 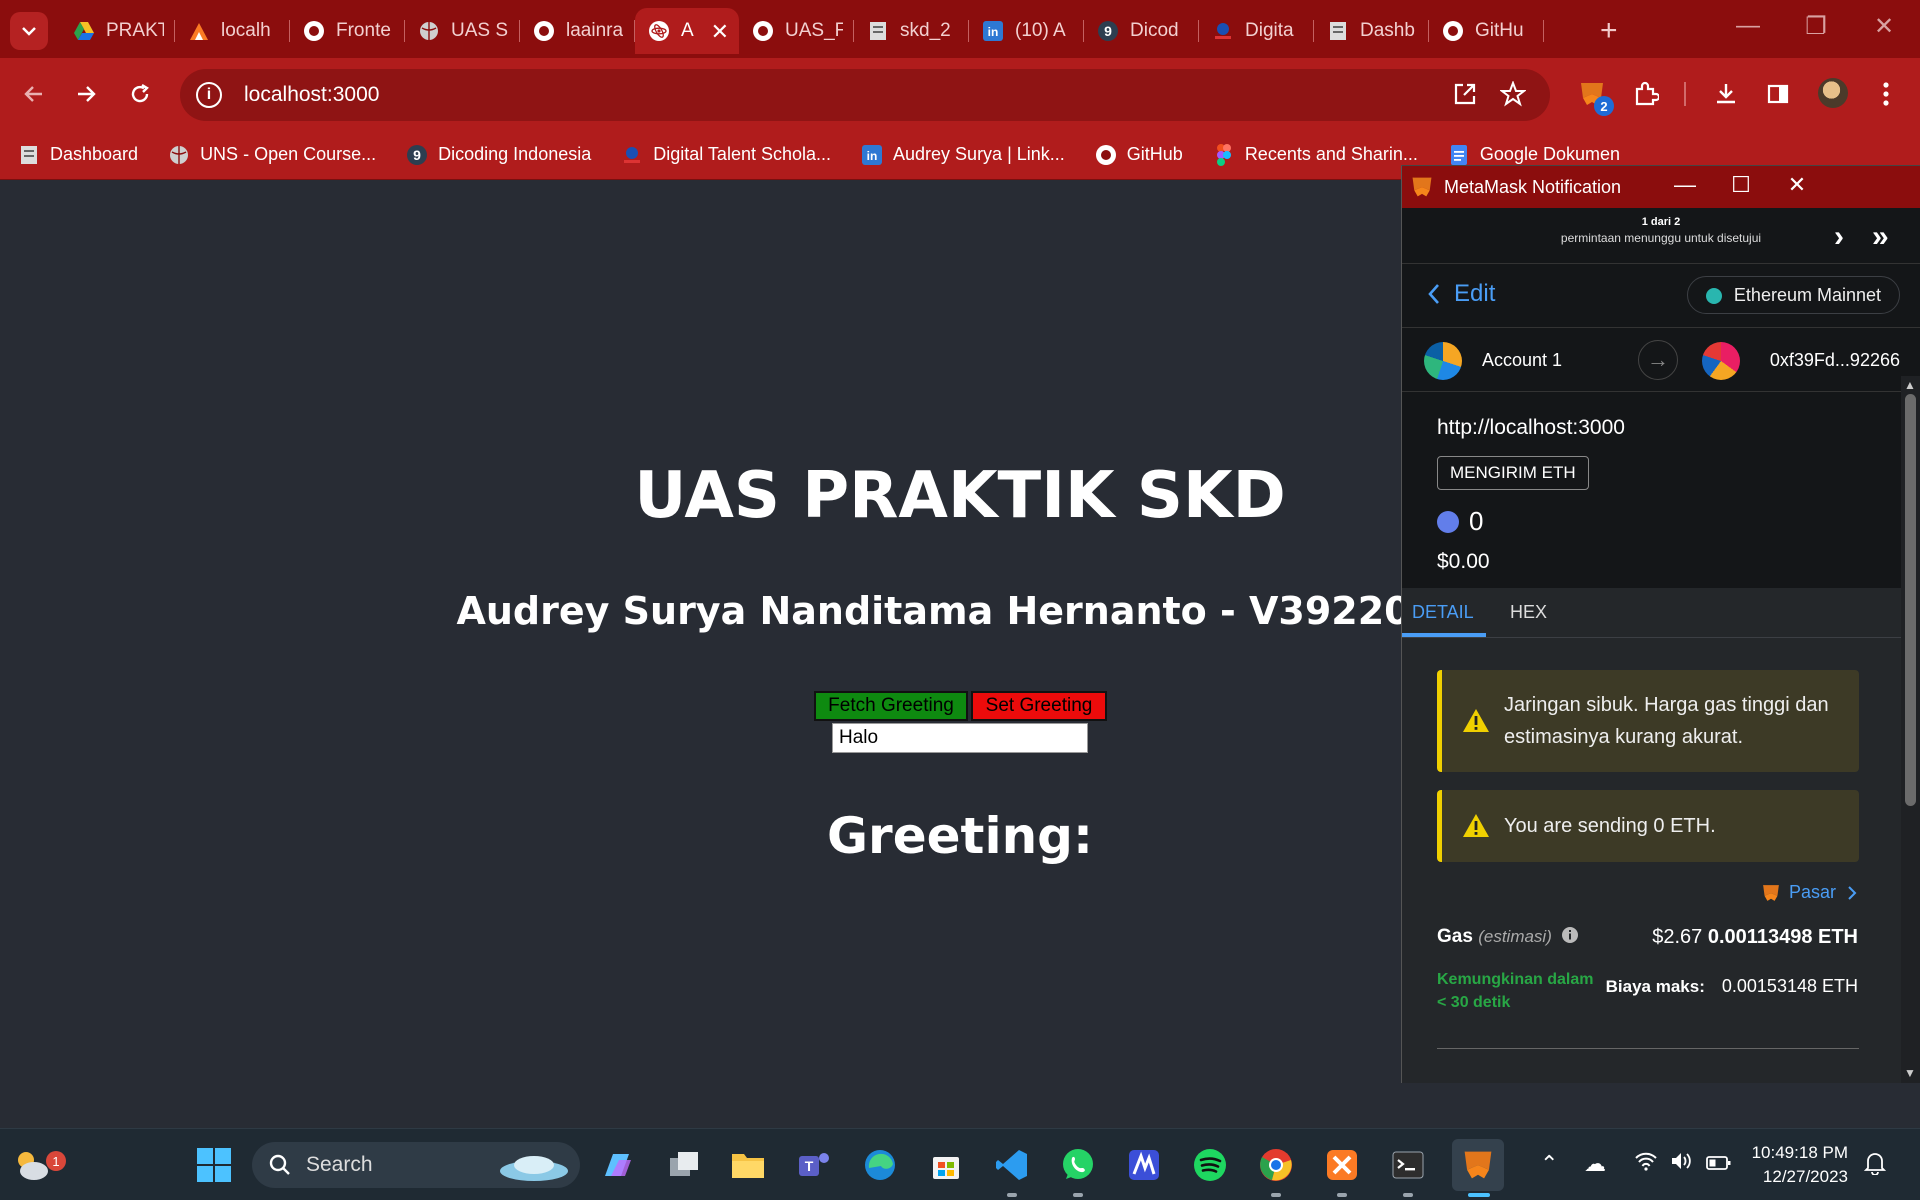 I want to click on next-request-icon: ›, so click(x=1839, y=237).